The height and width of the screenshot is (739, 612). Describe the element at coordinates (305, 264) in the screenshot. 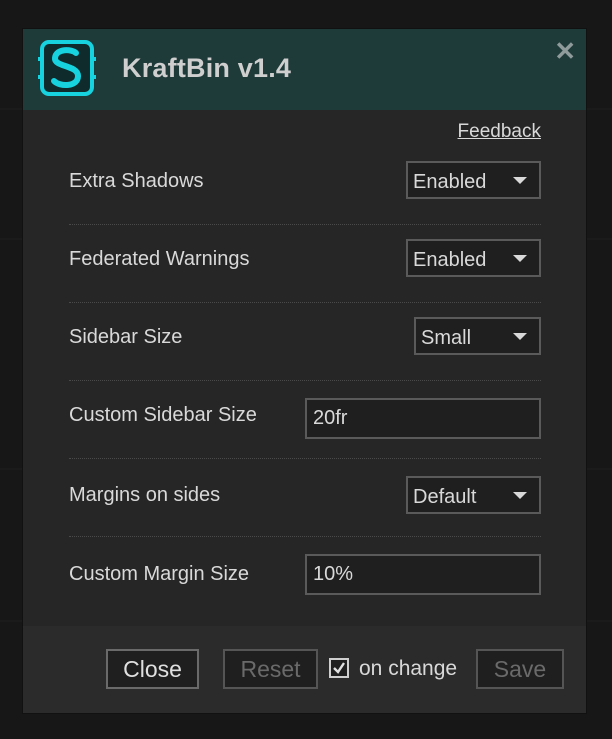

I see `setting-row-federated-warnings: Federated Warnings Enabled` at that location.